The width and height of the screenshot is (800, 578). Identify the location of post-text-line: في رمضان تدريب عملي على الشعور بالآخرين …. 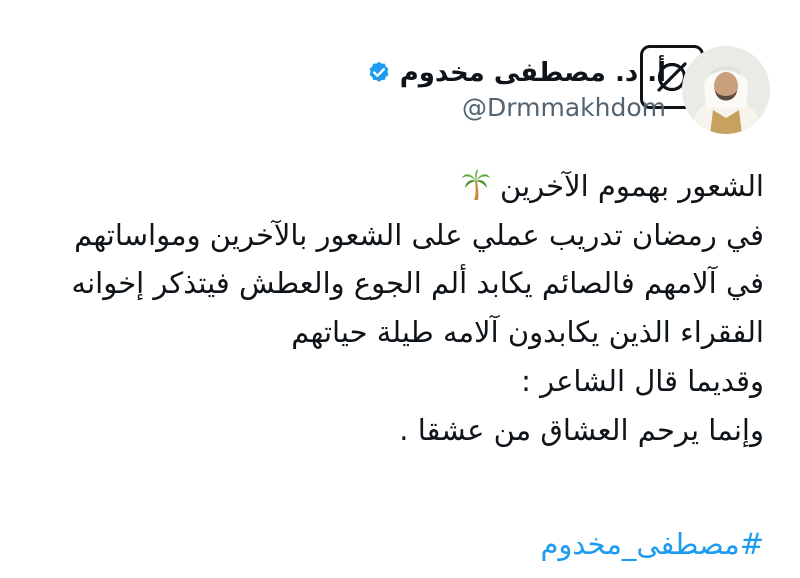
(419, 234).